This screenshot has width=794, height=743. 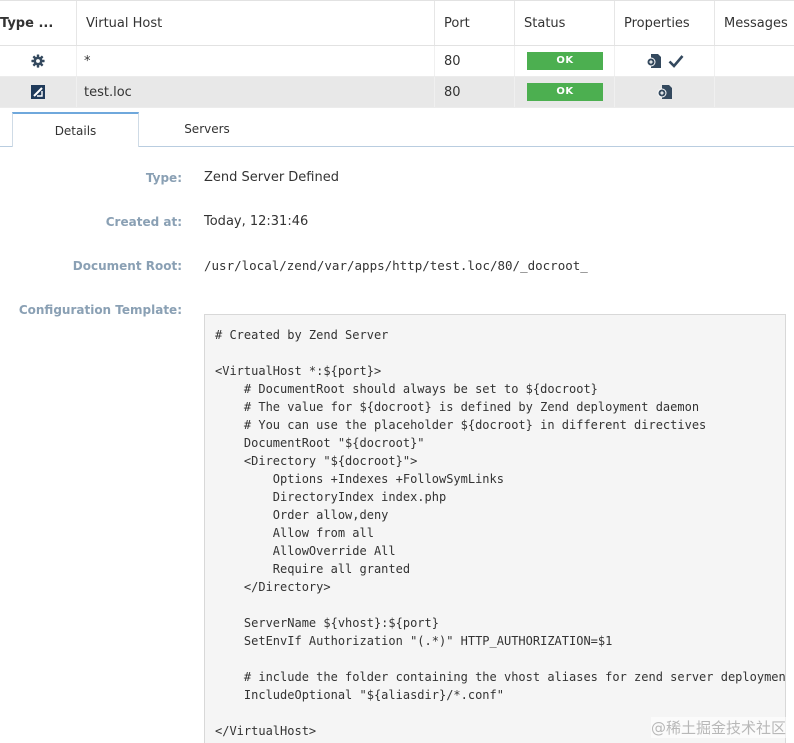 I want to click on configuration-template-label: Configuration Template:, so click(x=100, y=310).